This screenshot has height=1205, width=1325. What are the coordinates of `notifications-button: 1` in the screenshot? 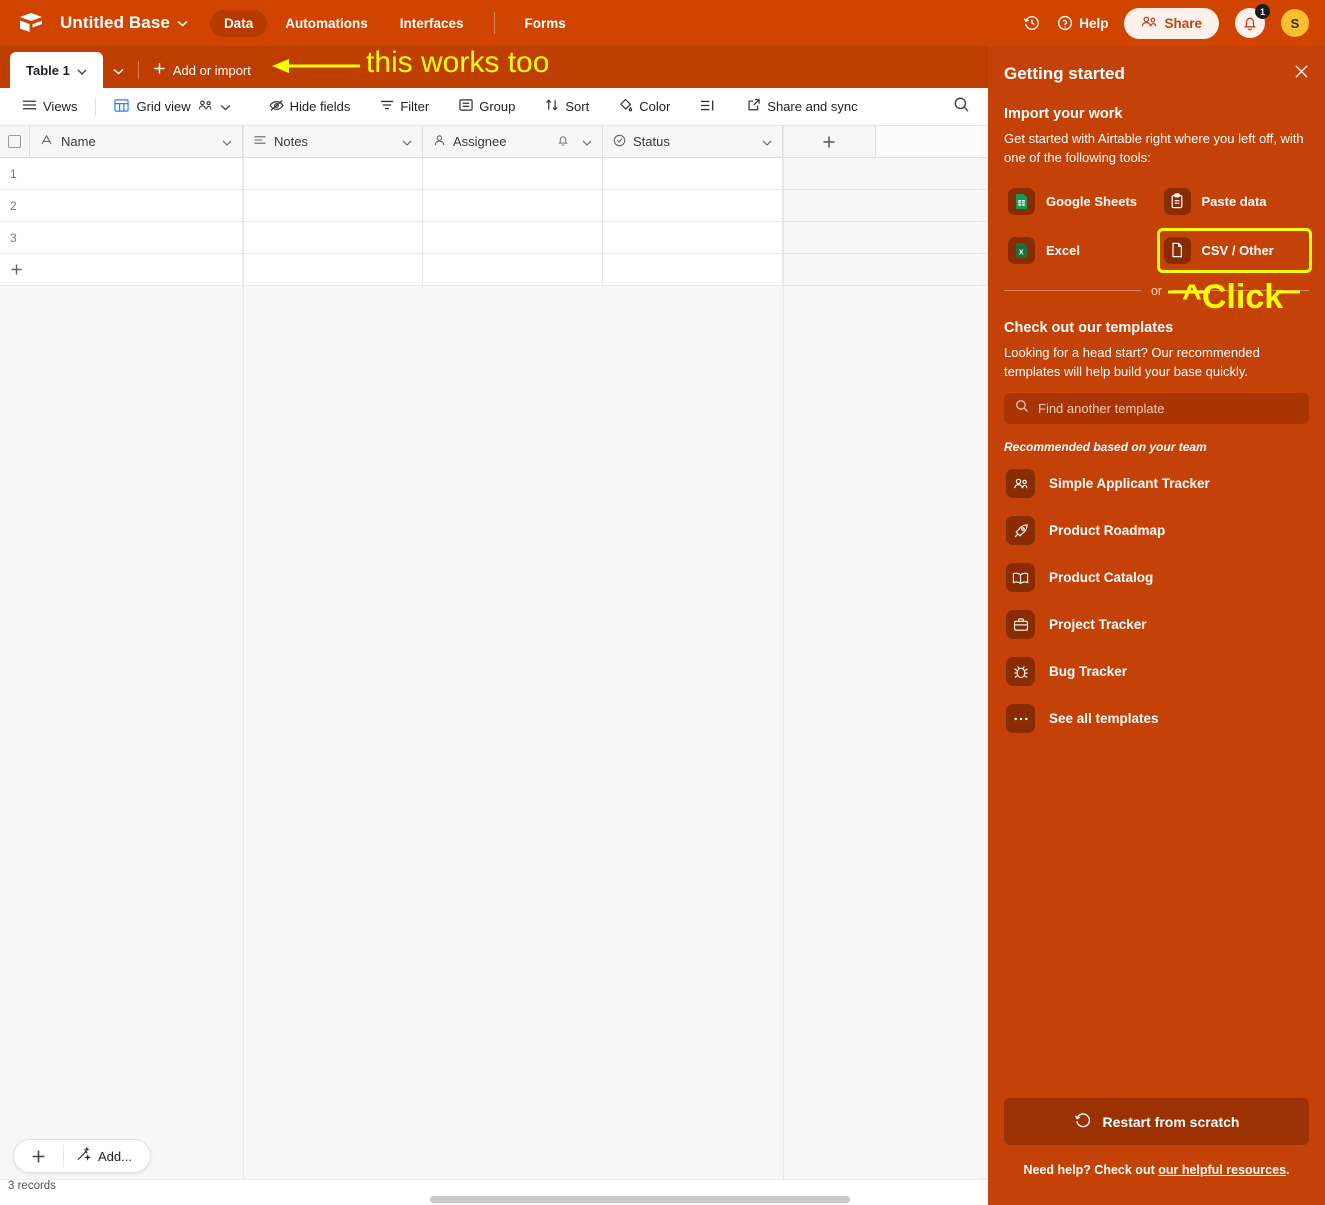 It's located at (1252, 21).